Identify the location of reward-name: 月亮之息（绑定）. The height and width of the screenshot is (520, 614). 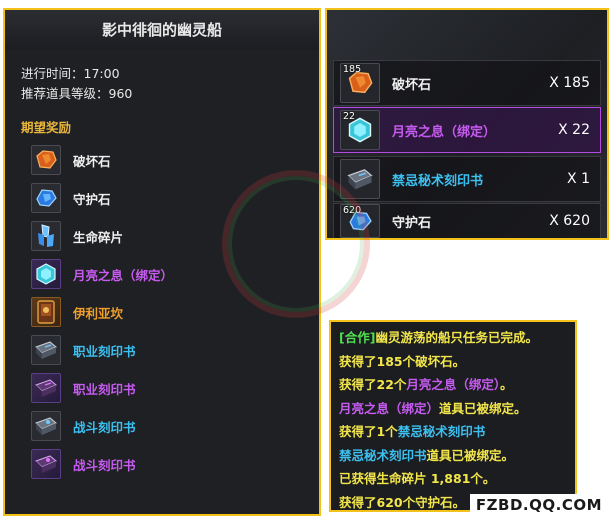
(123, 275).